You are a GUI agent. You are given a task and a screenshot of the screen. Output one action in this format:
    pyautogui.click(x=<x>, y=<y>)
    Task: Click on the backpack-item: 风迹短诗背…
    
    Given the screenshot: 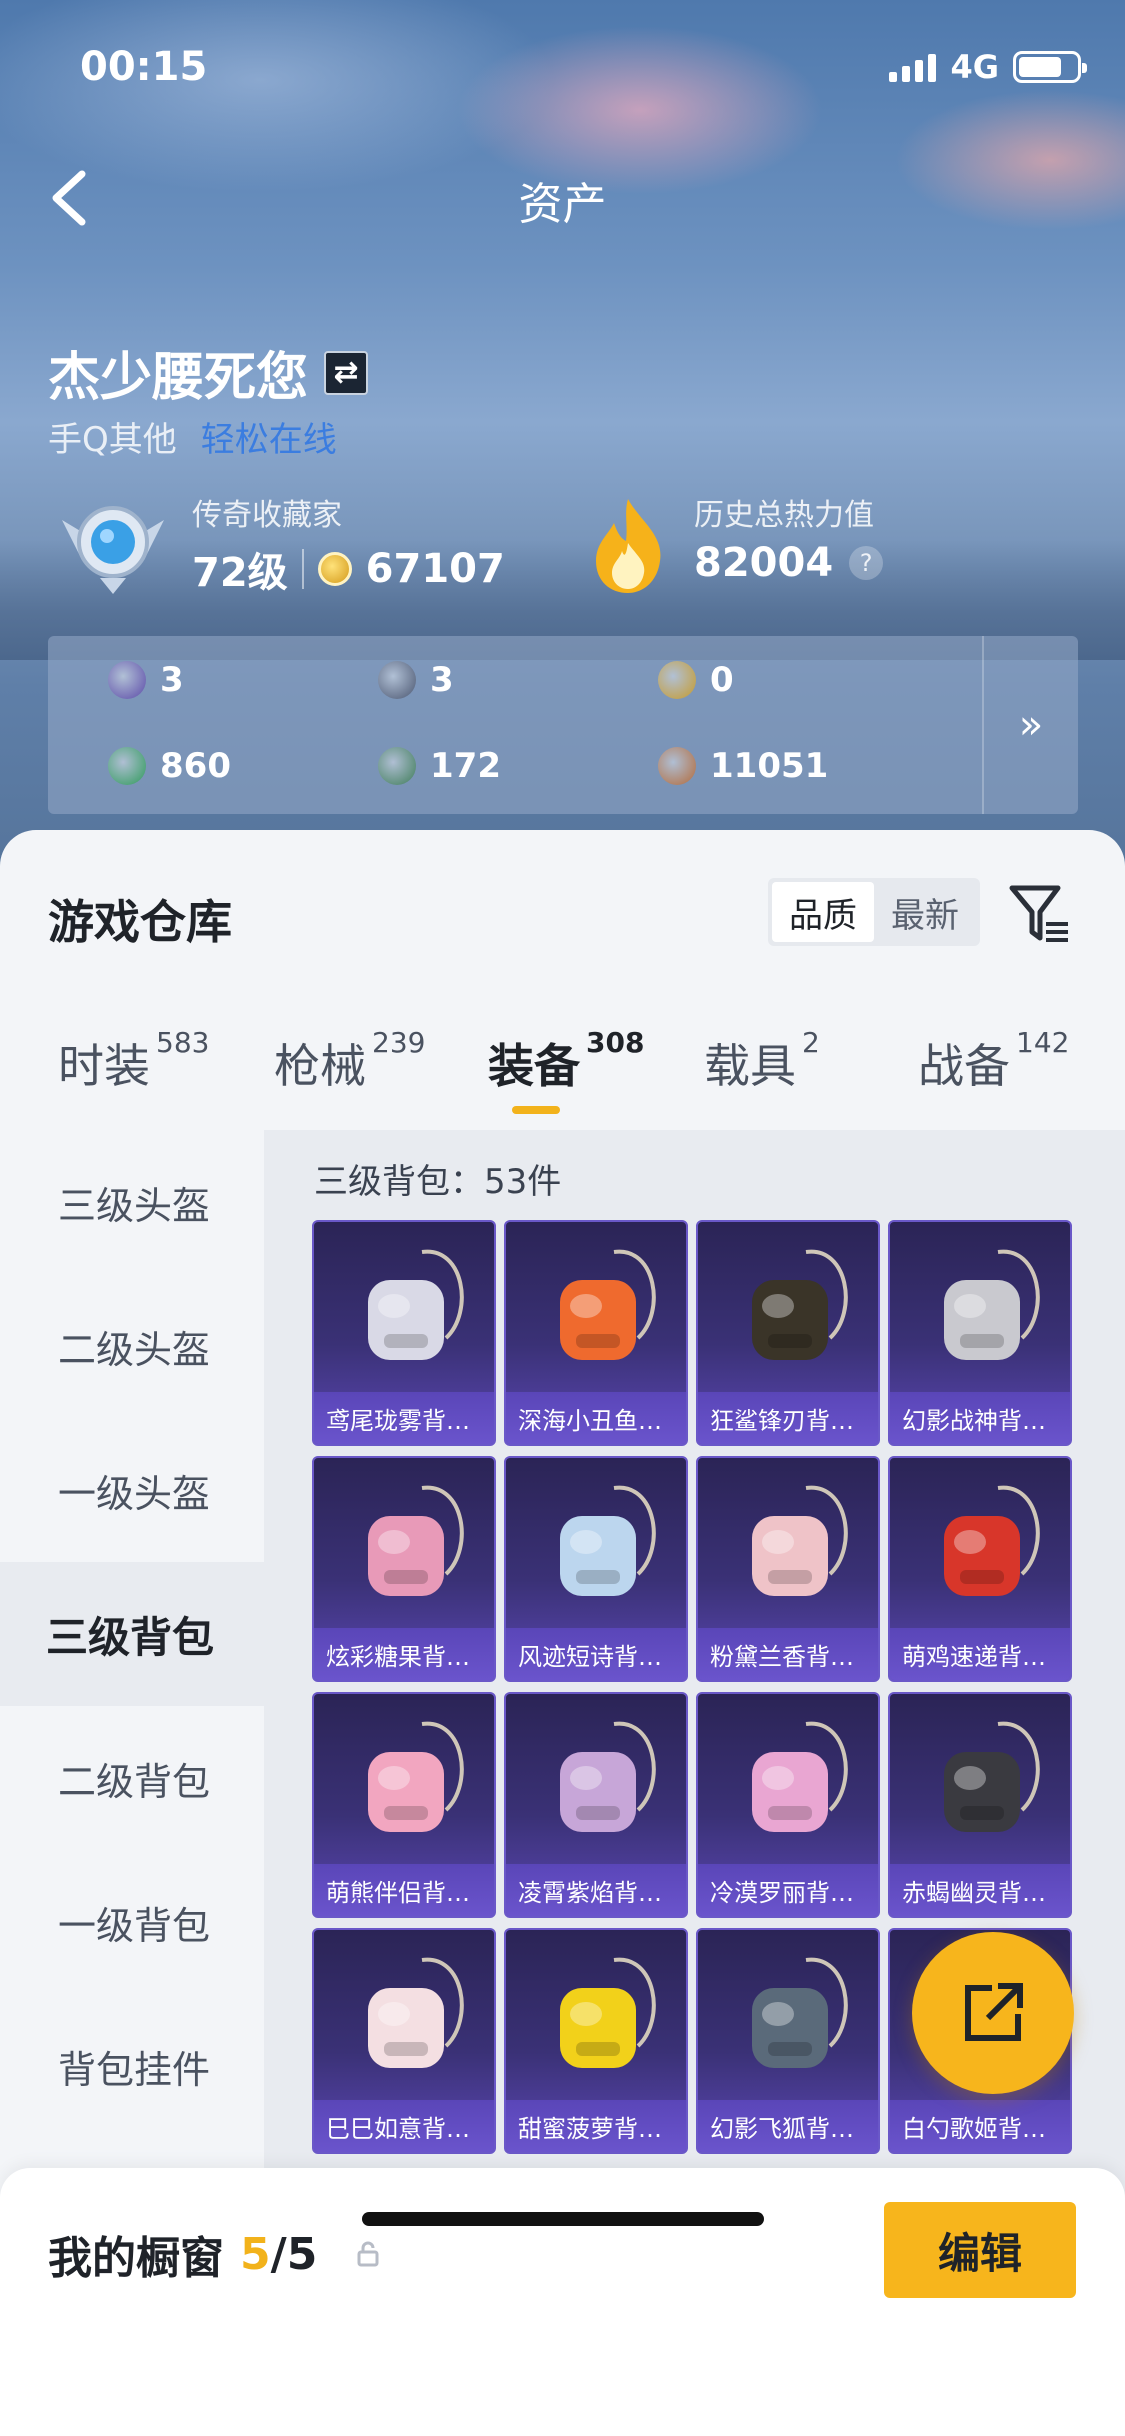 What is the action you would take?
    pyautogui.click(x=596, y=1569)
    